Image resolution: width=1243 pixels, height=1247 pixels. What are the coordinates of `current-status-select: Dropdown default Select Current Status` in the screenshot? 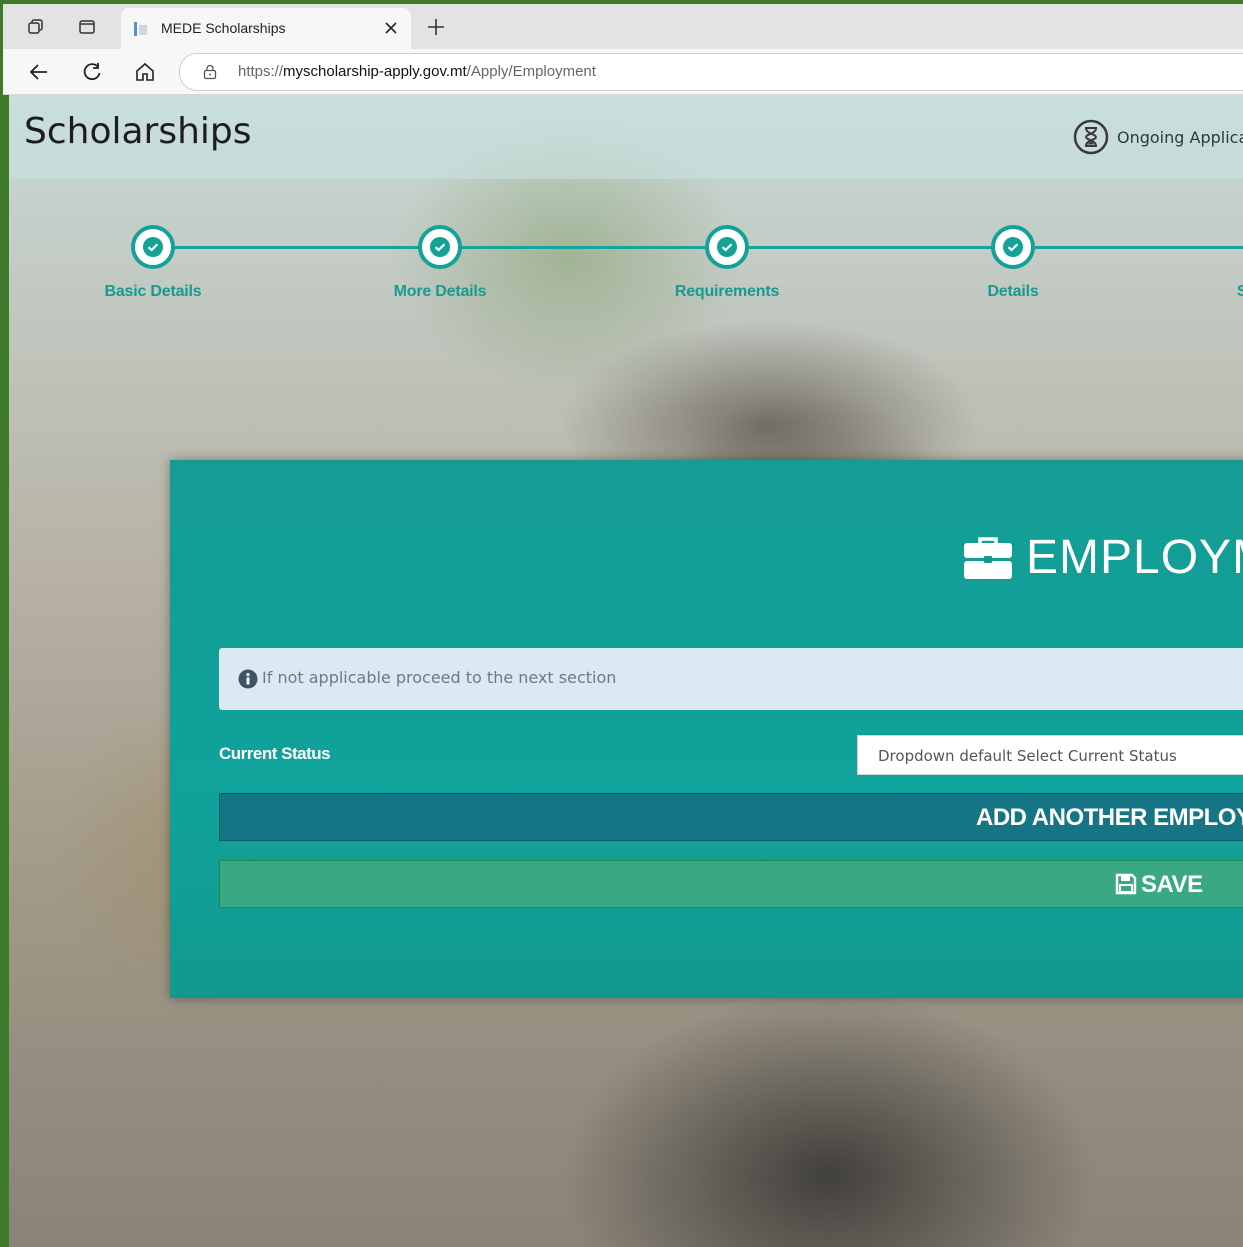 It's located at (1050, 755).